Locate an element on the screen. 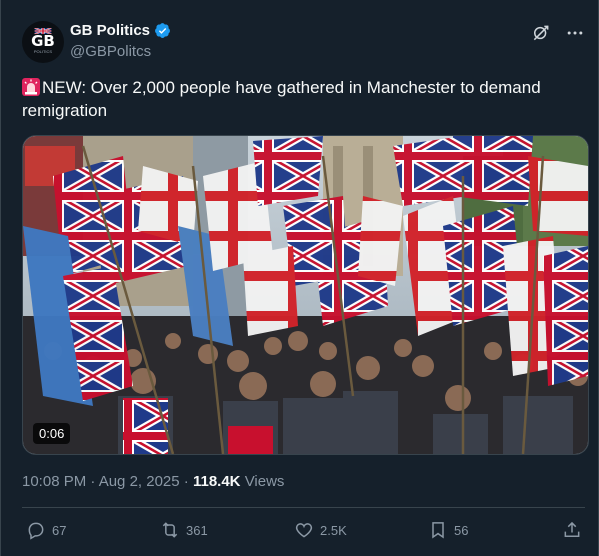 Image resolution: width=599 pixels, height=556 pixels. author-name-row: GB Politics is located at coordinates (120, 30).